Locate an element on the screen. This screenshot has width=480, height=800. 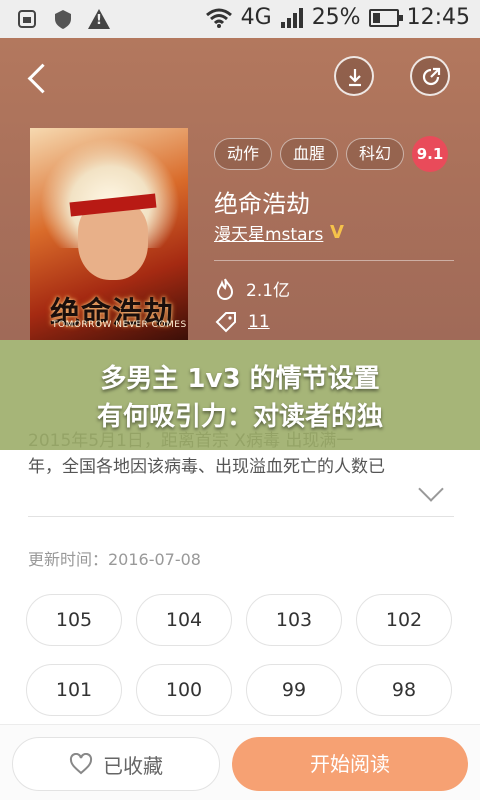
update-time: 更新时间：2016-07-08 is located at coordinates (114, 559).